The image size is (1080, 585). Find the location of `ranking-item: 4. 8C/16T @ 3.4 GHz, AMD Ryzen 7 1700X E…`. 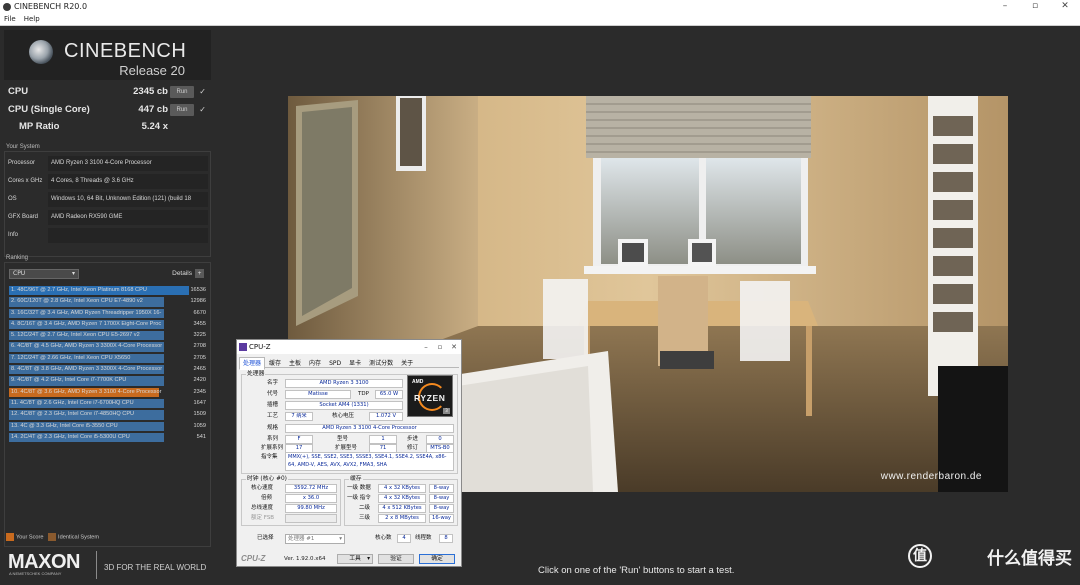

ranking-item: 4. 8C/16T @ 3.4 GHz, AMD Ryzen 7 1700X E… is located at coordinates (107, 324).